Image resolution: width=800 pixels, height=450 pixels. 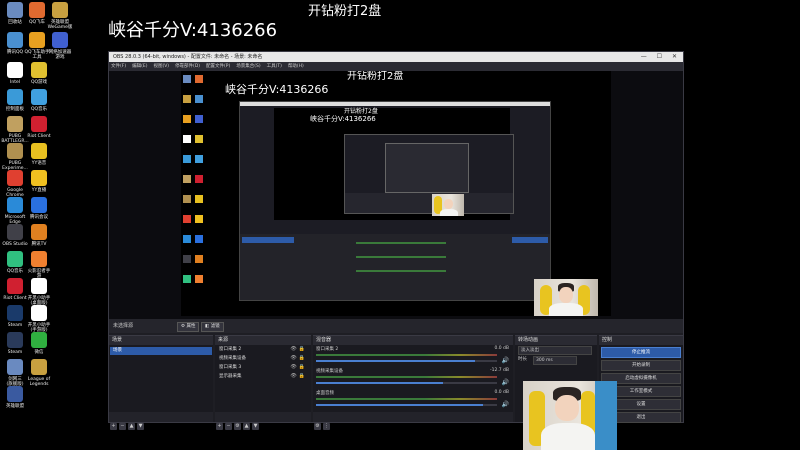 I want to click on desktop-icon-label: Riot Client, so click(x=39, y=136).